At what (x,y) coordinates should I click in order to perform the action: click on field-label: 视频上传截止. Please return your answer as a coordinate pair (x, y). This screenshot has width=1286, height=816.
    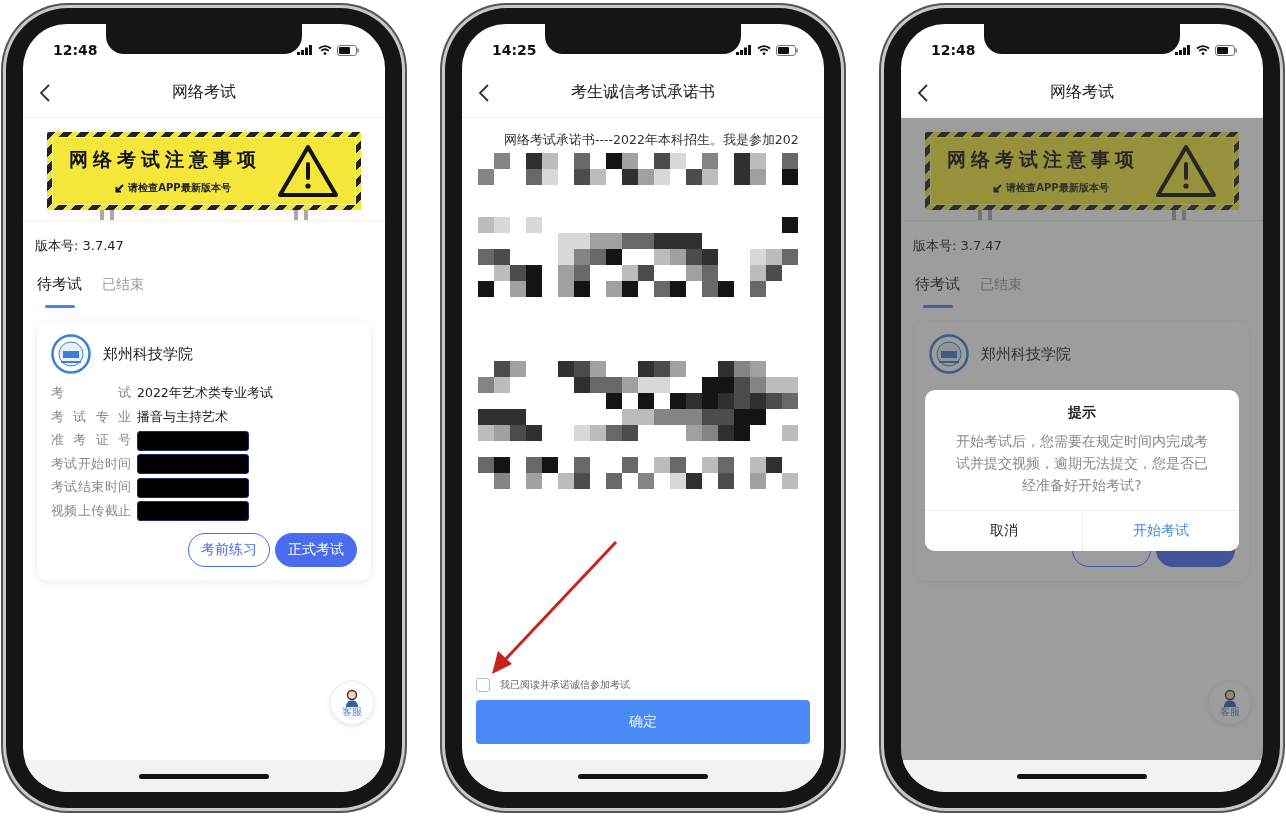
    Looking at the image, I should click on (91, 511).